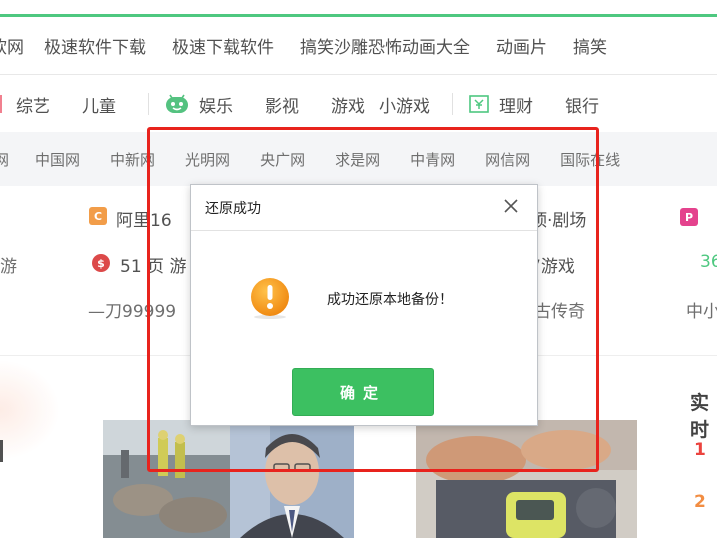 This screenshot has width=717, height=538. I want to click on top-nav-link: 软网, so click(12, 45).